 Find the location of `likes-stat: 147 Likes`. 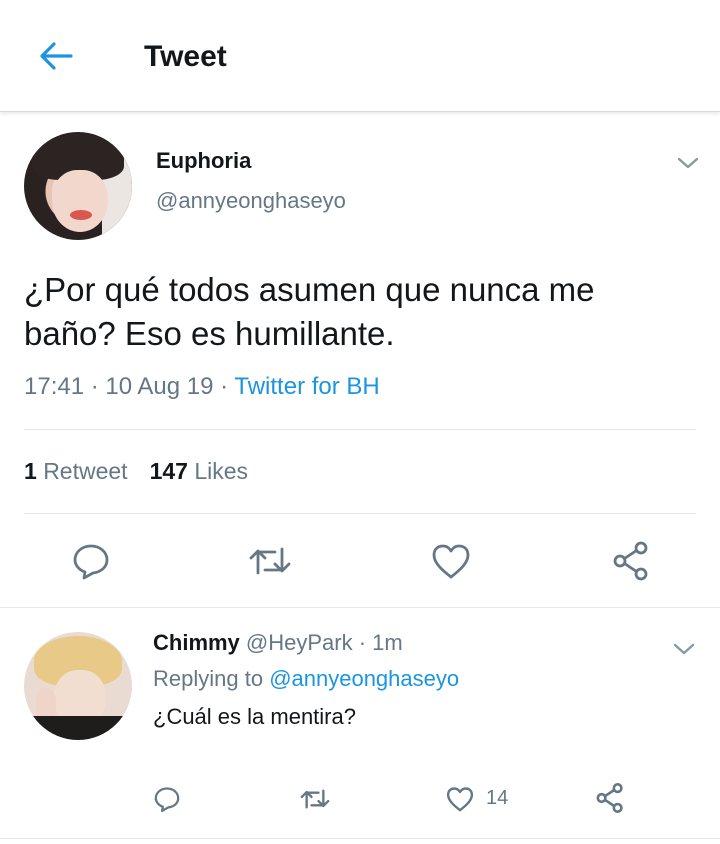

likes-stat: 147 Likes is located at coordinates (199, 471).